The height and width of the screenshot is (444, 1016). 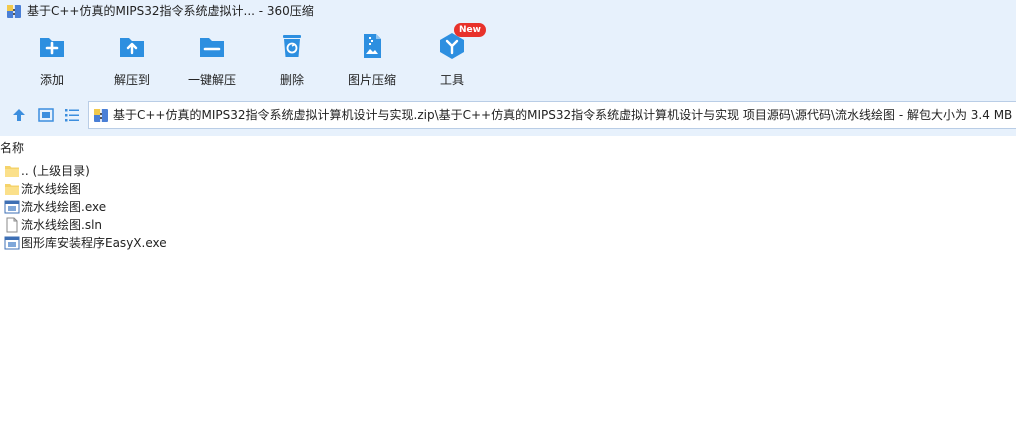 I want to click on delete-button: 删除, so click(x=292, y=61).